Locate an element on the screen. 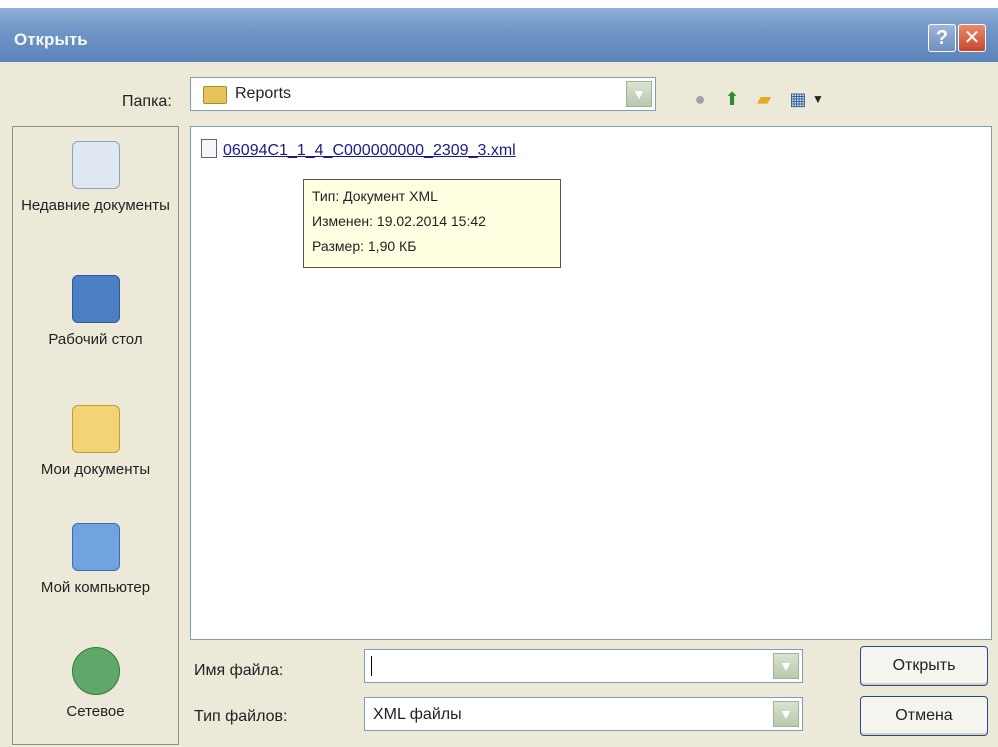 This screenshot has height=747, width=998. text-cursor is located at coordinates (371, 666).